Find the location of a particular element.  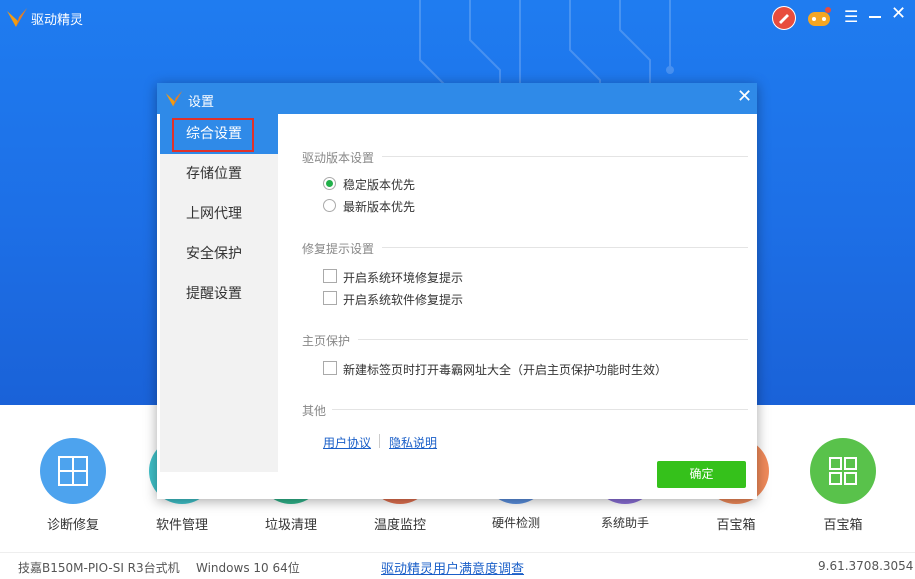

grid-icon is located at coordinates (843, 471).